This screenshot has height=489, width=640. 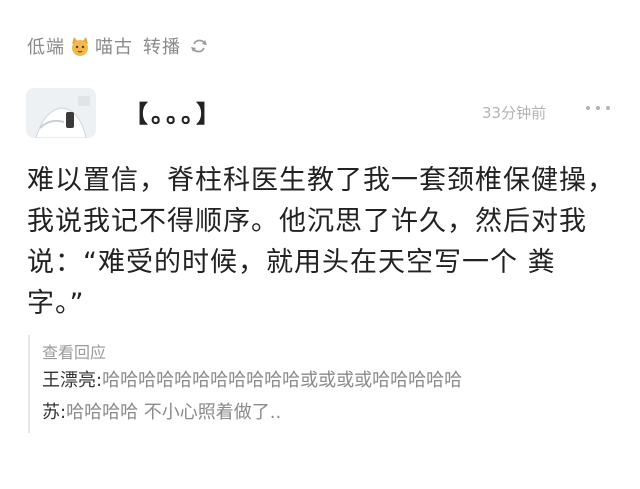 I want to click on view-replies-link: 查看回应, so click(x=332, y=351).